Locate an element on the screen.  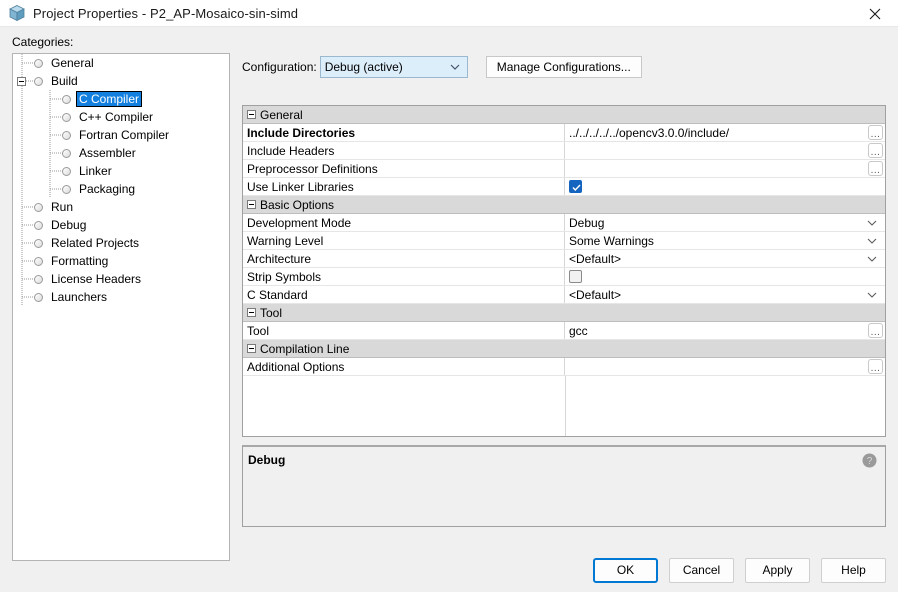
grid-row-name: Warning Level is located at coordinates (404, 240).